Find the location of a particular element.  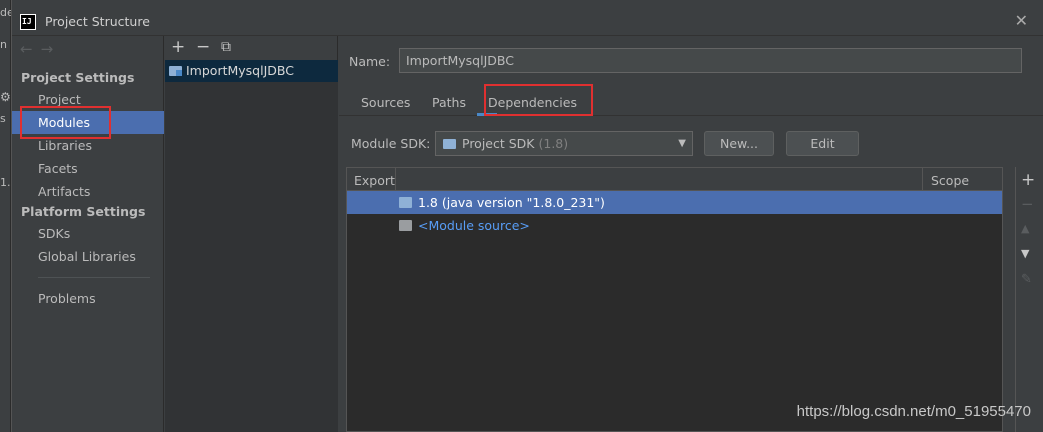

module-sdk-value: Project SDK is located at coordinates (498, 143).